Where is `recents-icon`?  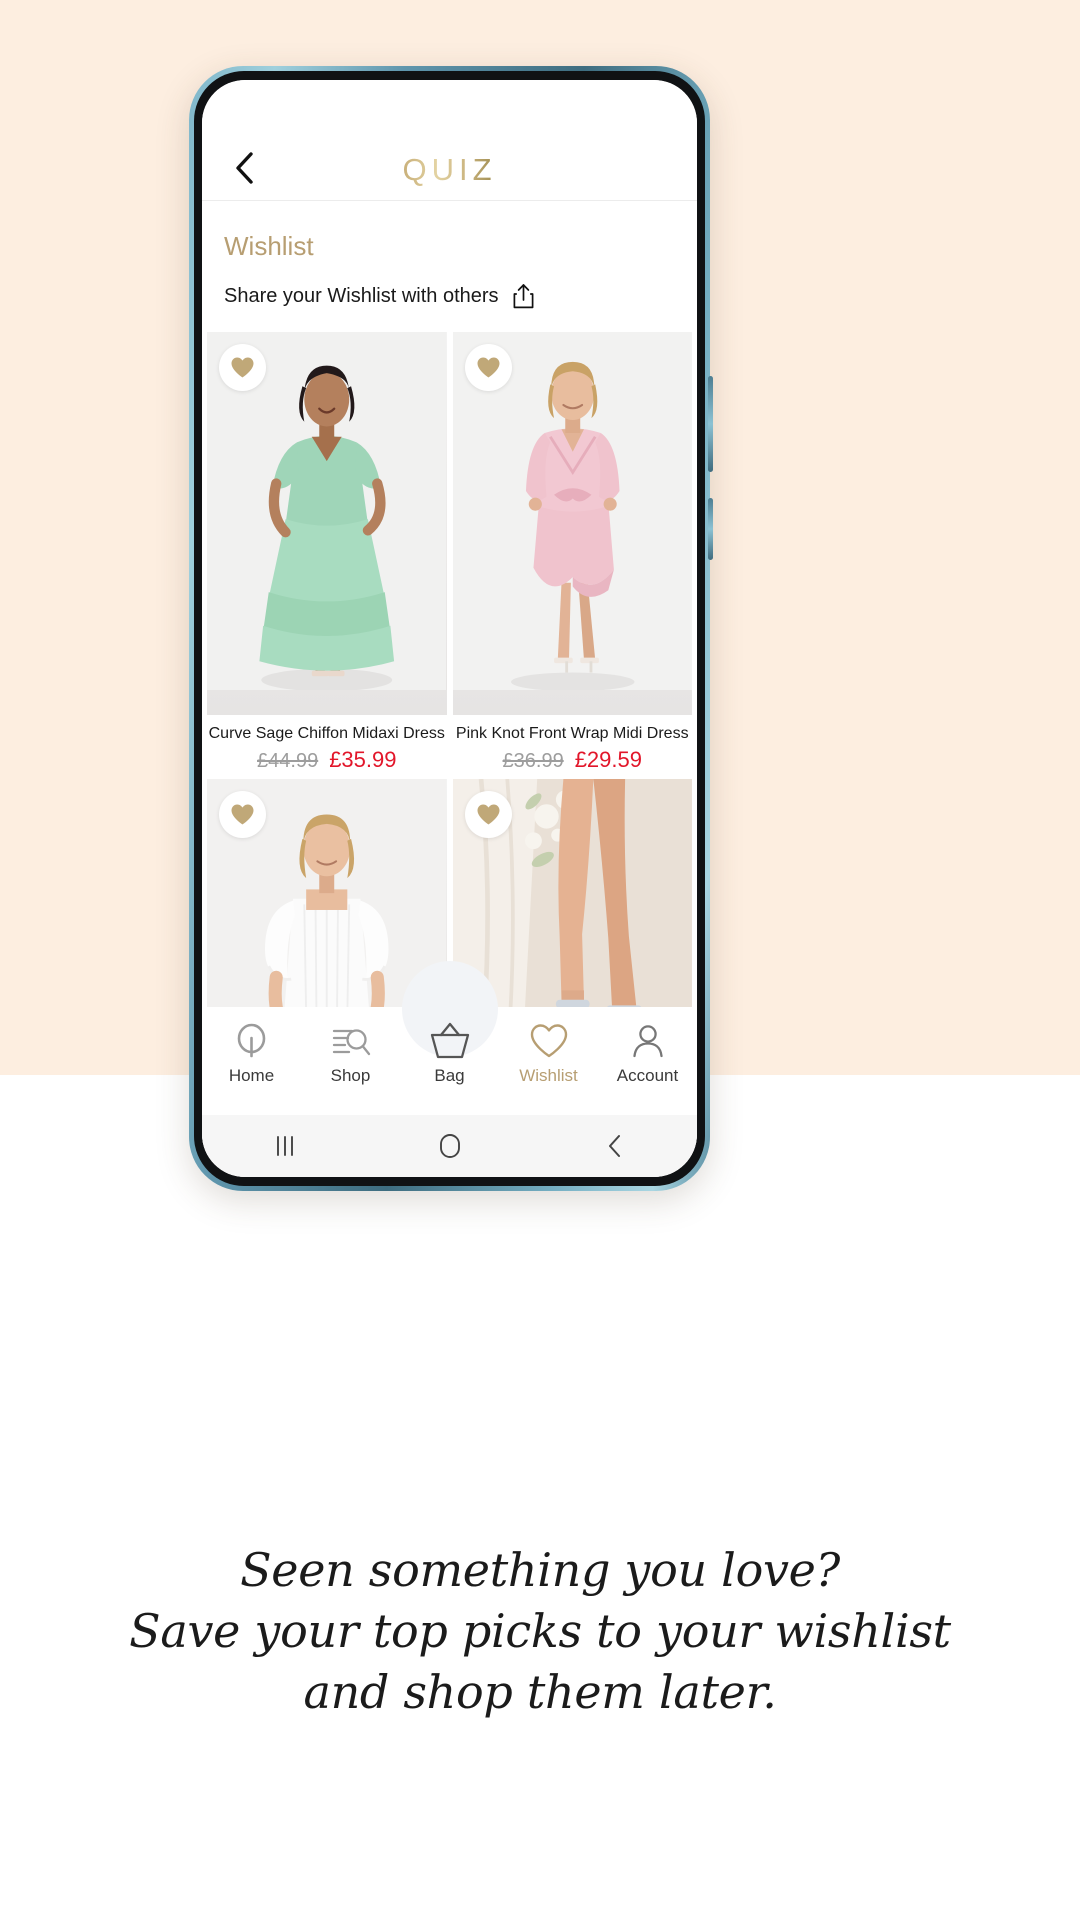 recents-icon is located at coordinates (285, 1146).